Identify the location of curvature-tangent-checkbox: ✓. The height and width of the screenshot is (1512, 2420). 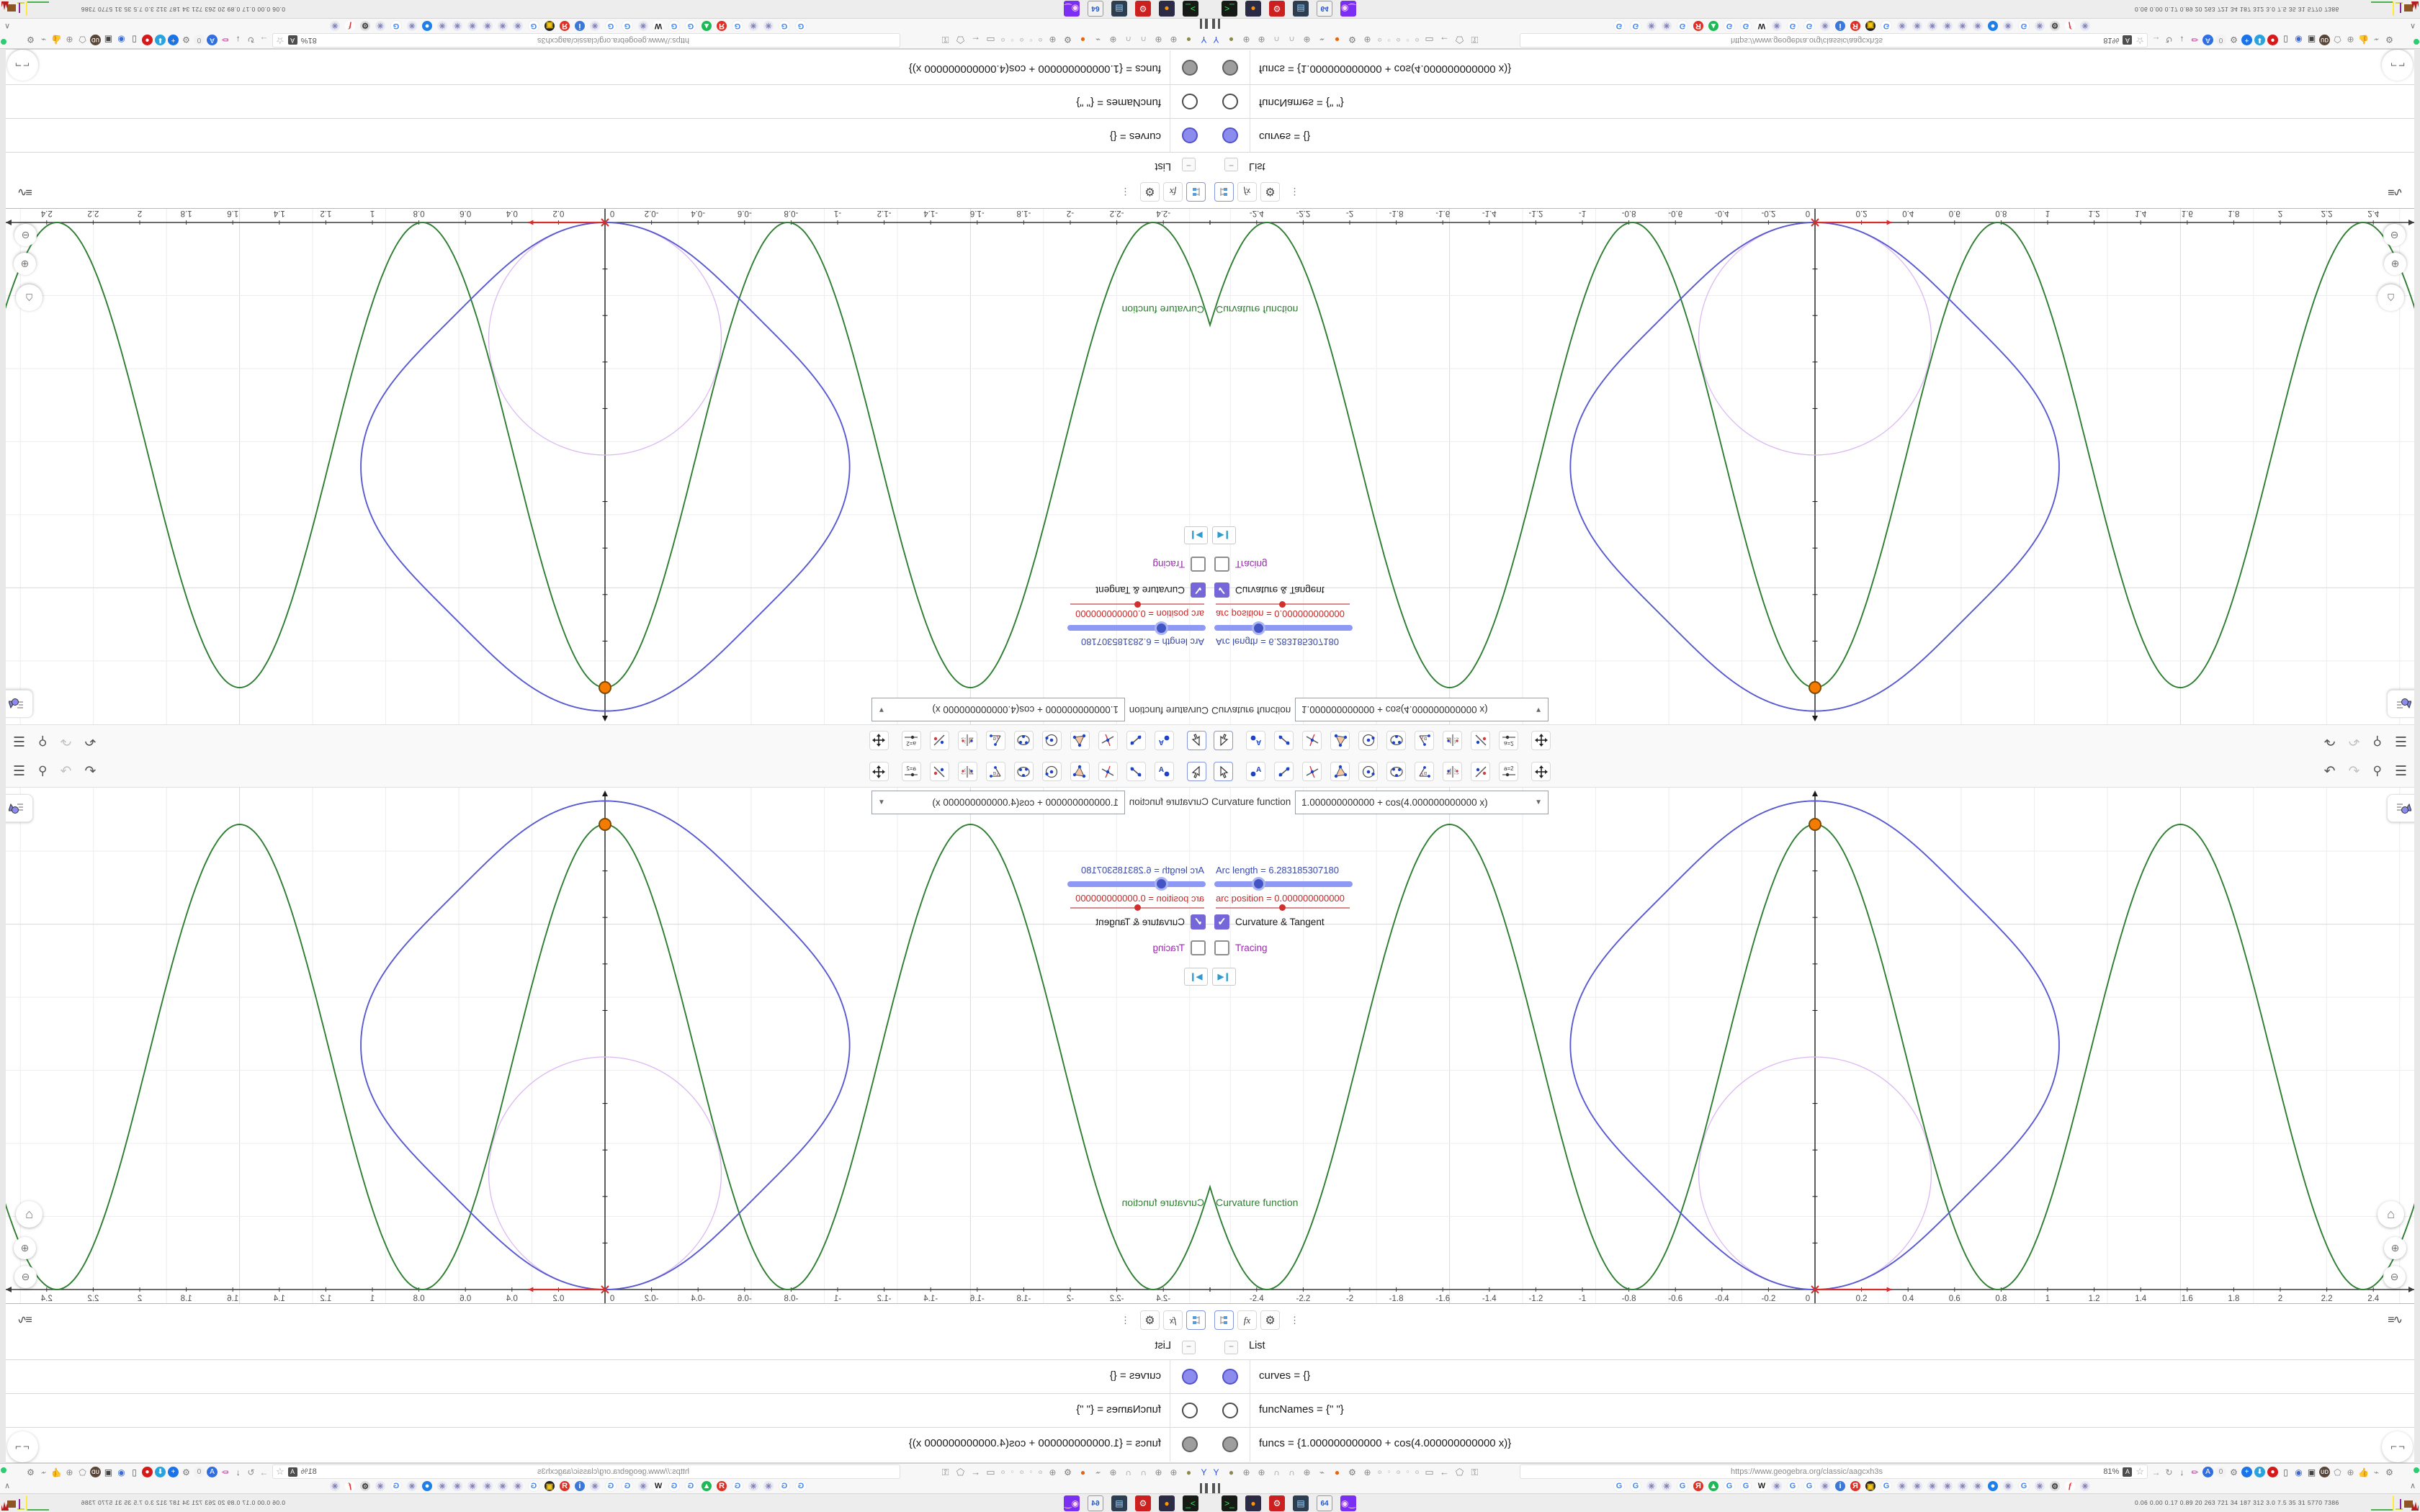
(1198, 590).